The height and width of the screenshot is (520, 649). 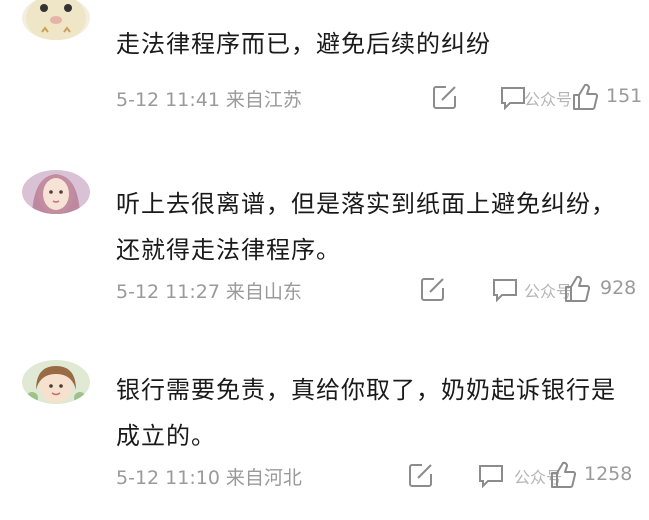 What do you see at coordinates (618, 288) in the screenshot?
I see `like-count: 928` at bounding box center [618, 288].